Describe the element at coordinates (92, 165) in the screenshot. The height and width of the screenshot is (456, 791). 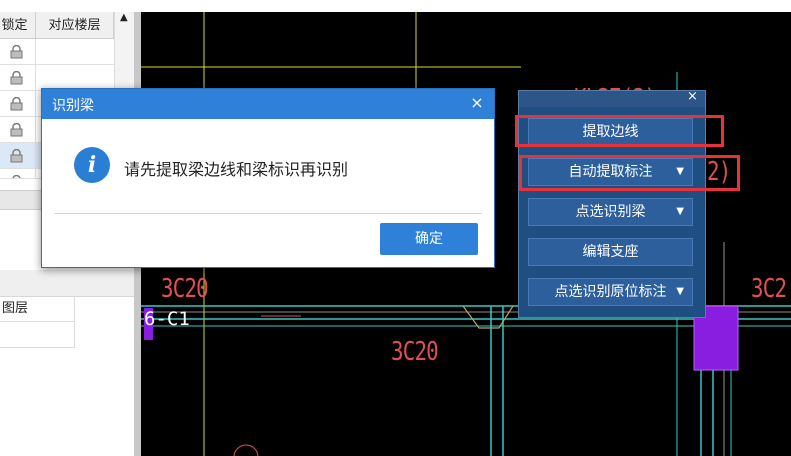
I see `info-icon: i` at that location.